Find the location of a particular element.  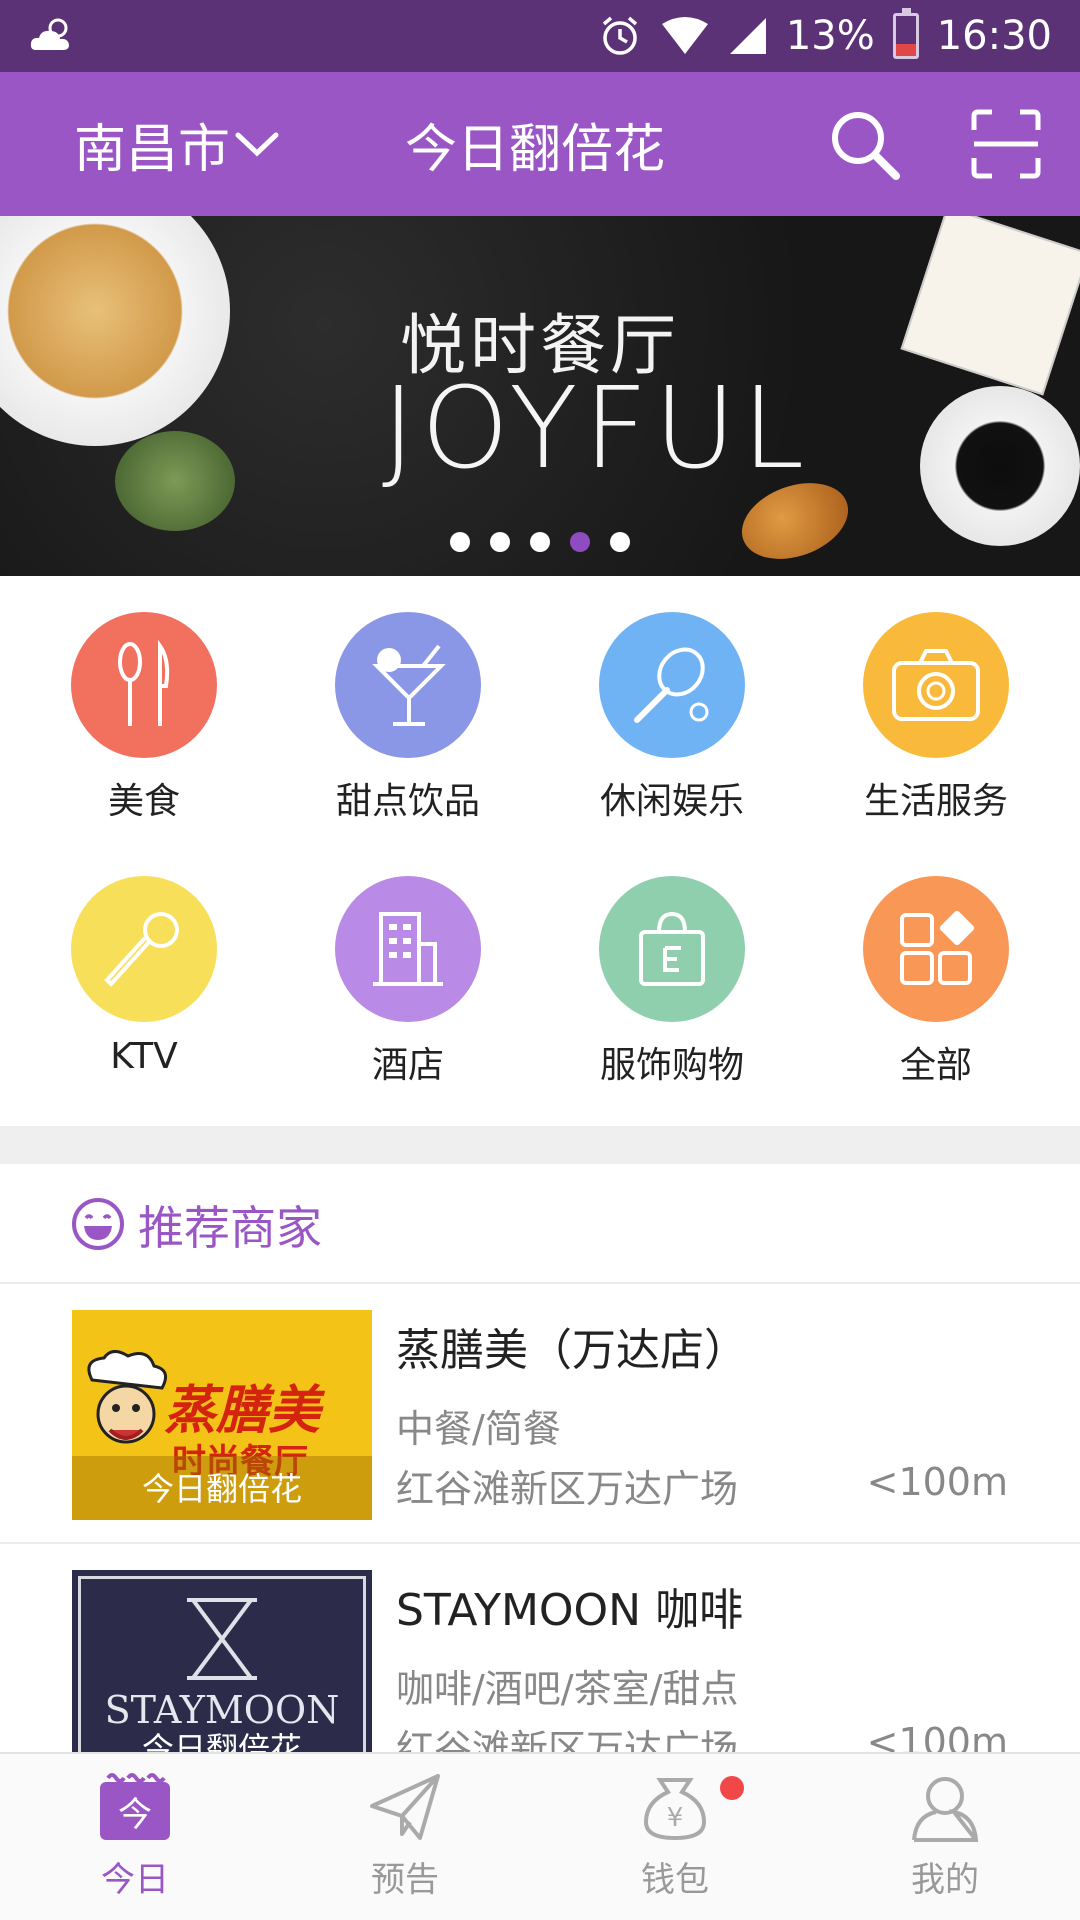

city-selector: 南昌市 is located at coordinates (177, 144).